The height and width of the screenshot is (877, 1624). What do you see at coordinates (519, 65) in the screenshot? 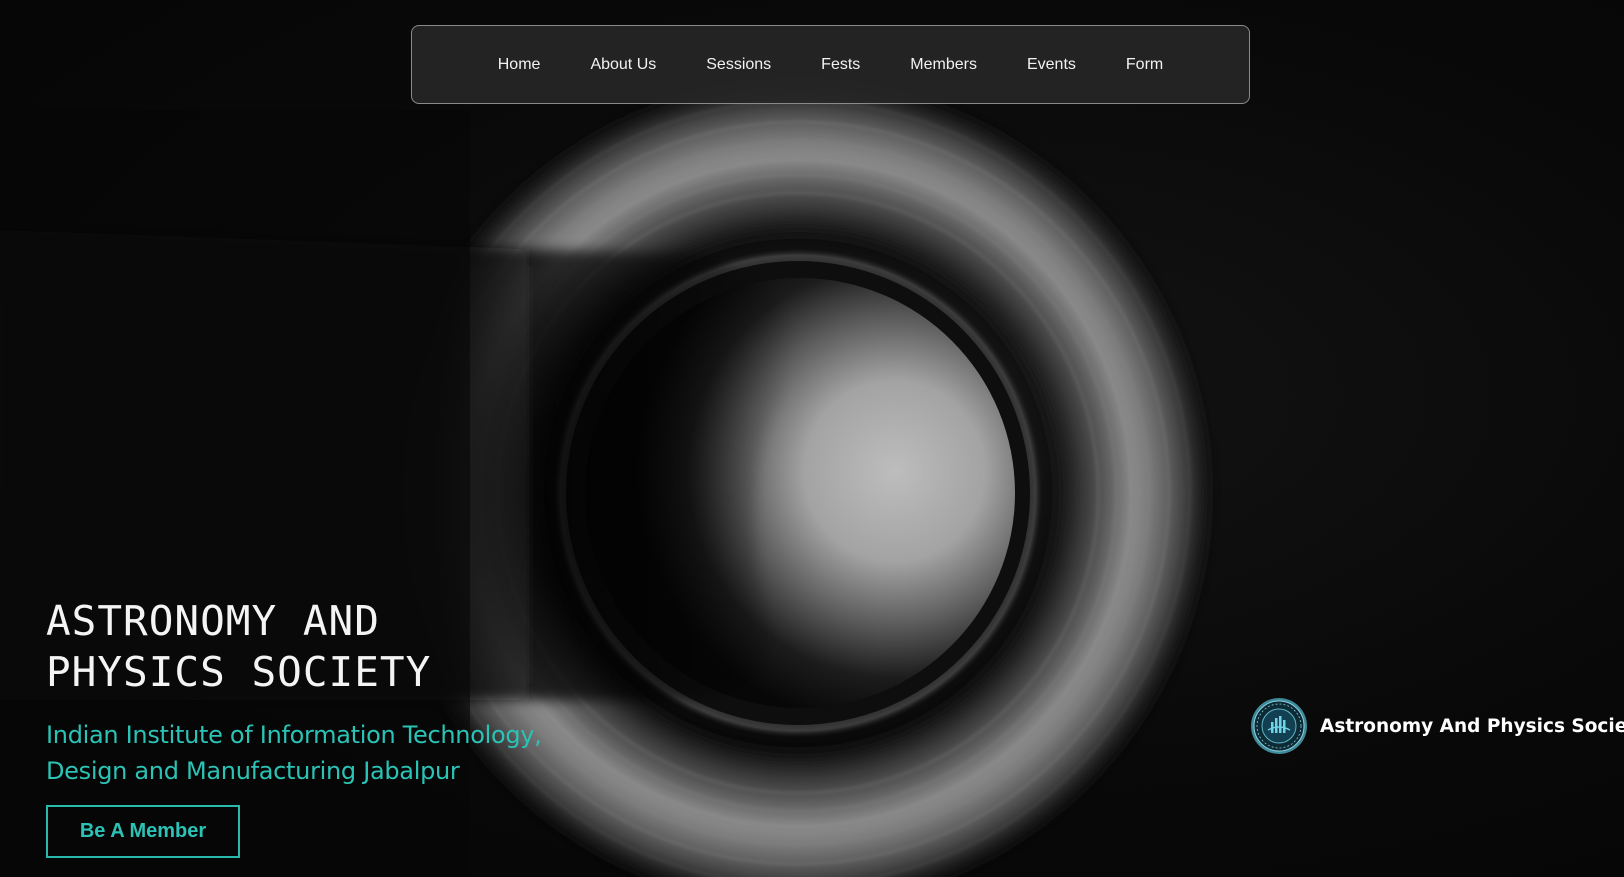
I see `nav-item-home: Home` at bounding box center [519, 65].